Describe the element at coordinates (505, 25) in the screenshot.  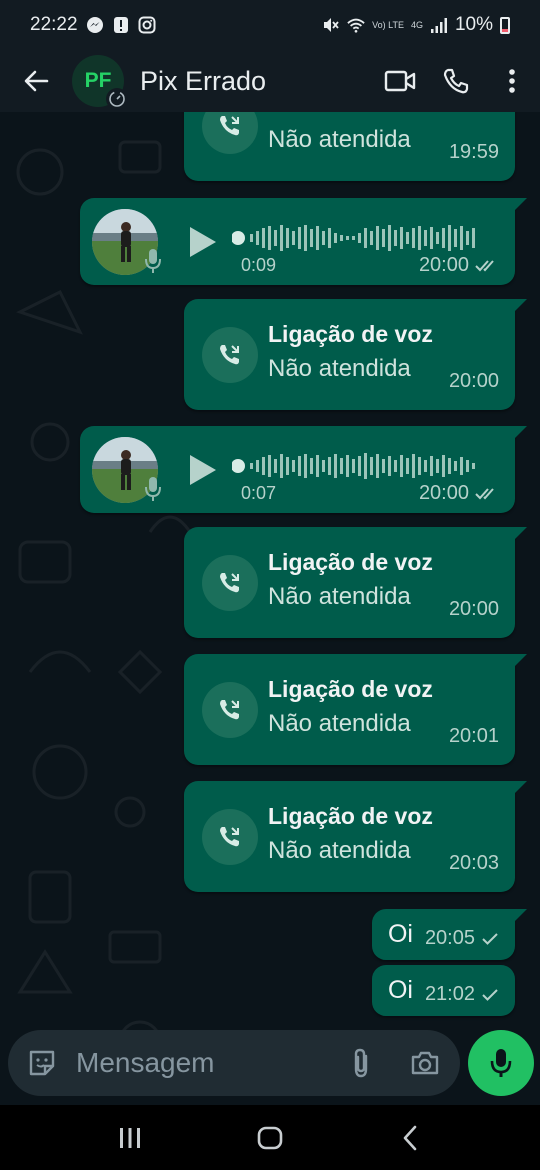
I see `battery-icon` at that location.